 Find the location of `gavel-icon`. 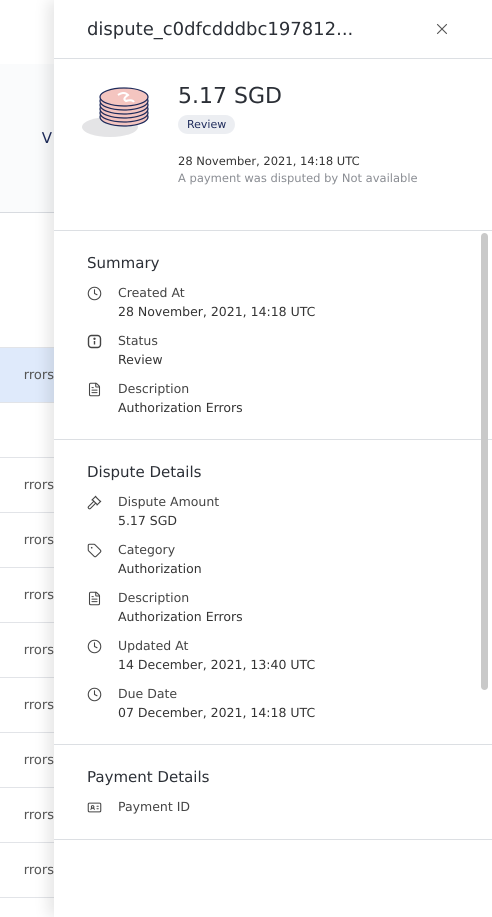

gavel-icon is located at coordinates (94, 502).